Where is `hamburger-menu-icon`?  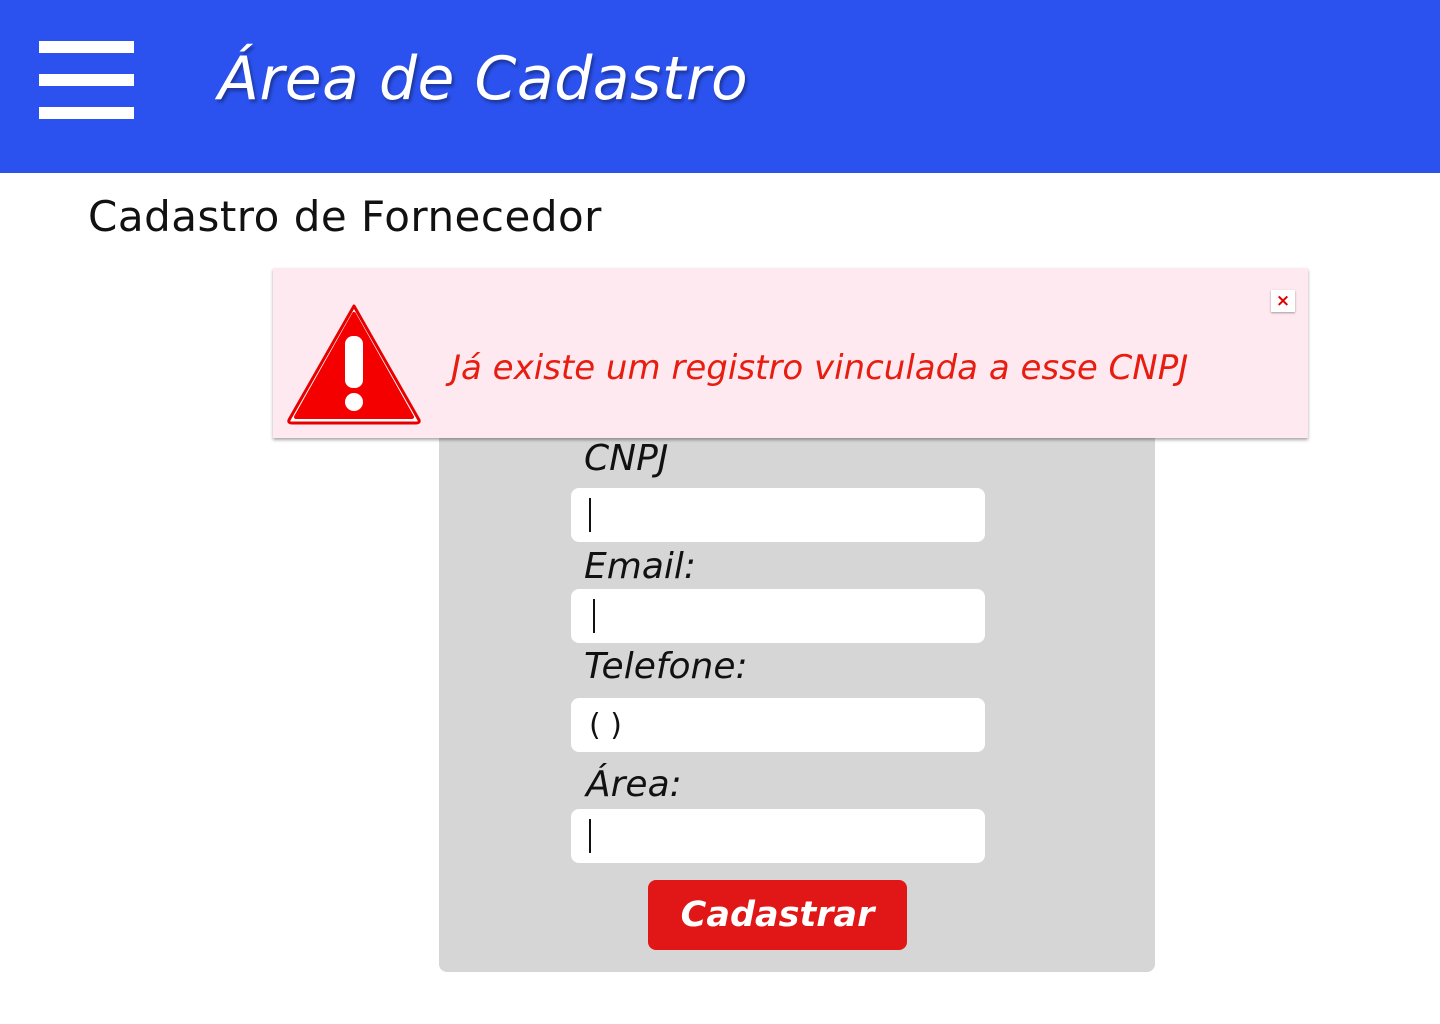
hamburger-menu-icon is located at coordinates (86, 80).